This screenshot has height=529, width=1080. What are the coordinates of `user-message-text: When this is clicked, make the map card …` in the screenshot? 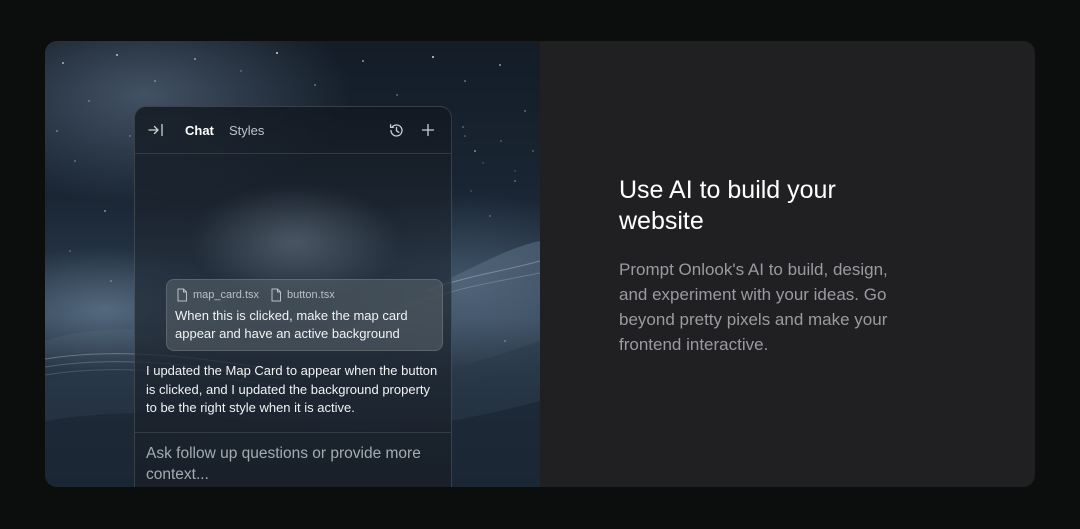 It's located at (291, 324).